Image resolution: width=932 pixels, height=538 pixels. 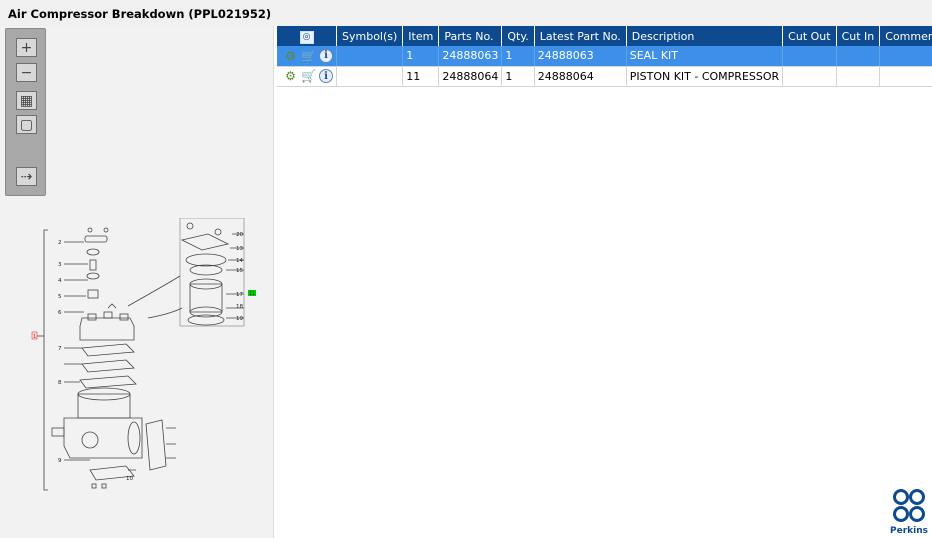 I want to click on cell-item: 11, so click(x=421, y=76).